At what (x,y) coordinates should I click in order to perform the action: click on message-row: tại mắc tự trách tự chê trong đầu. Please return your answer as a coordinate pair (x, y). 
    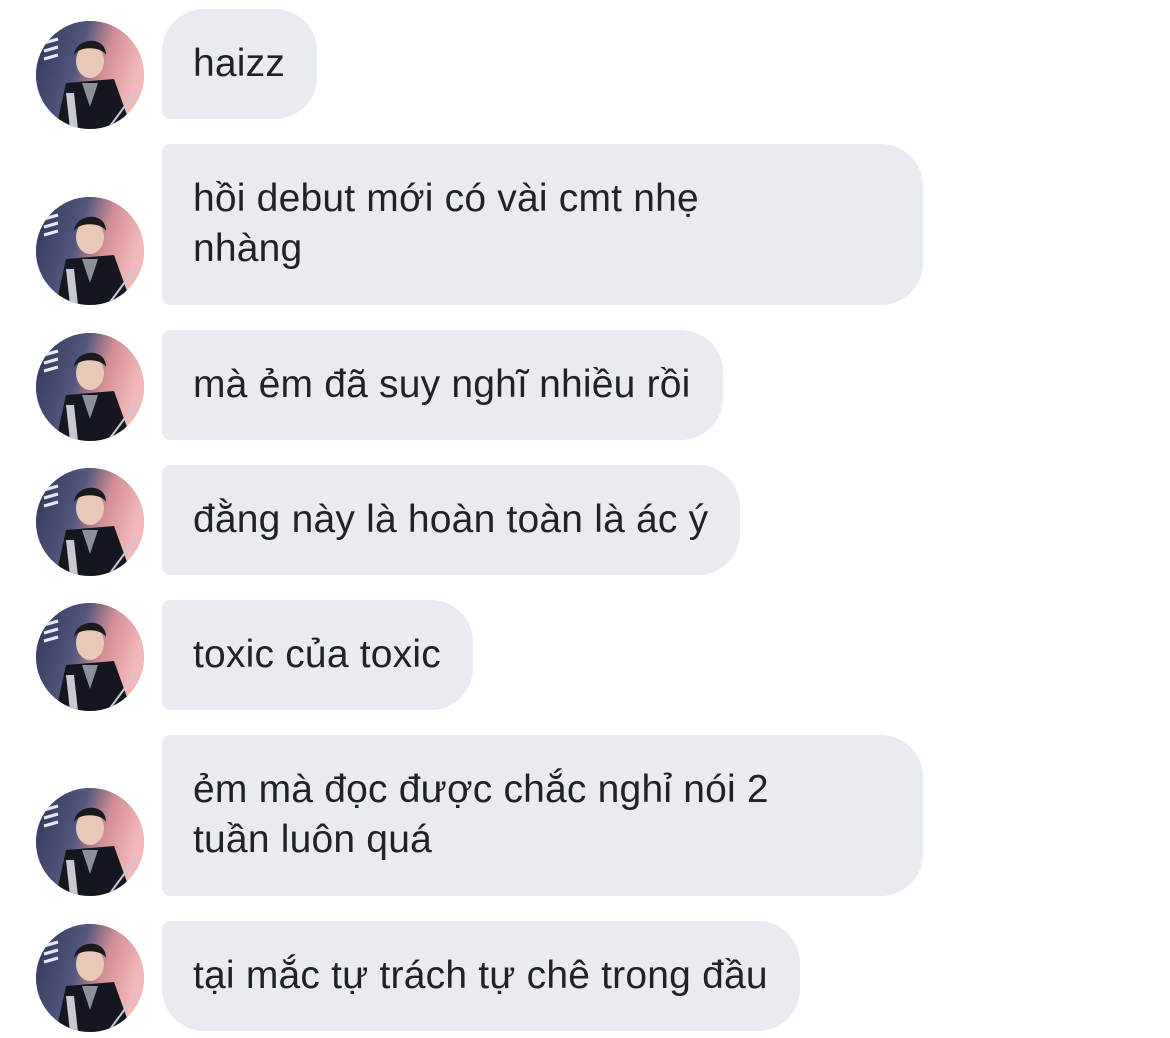
    Looking at the image, I should click on (585, 976).